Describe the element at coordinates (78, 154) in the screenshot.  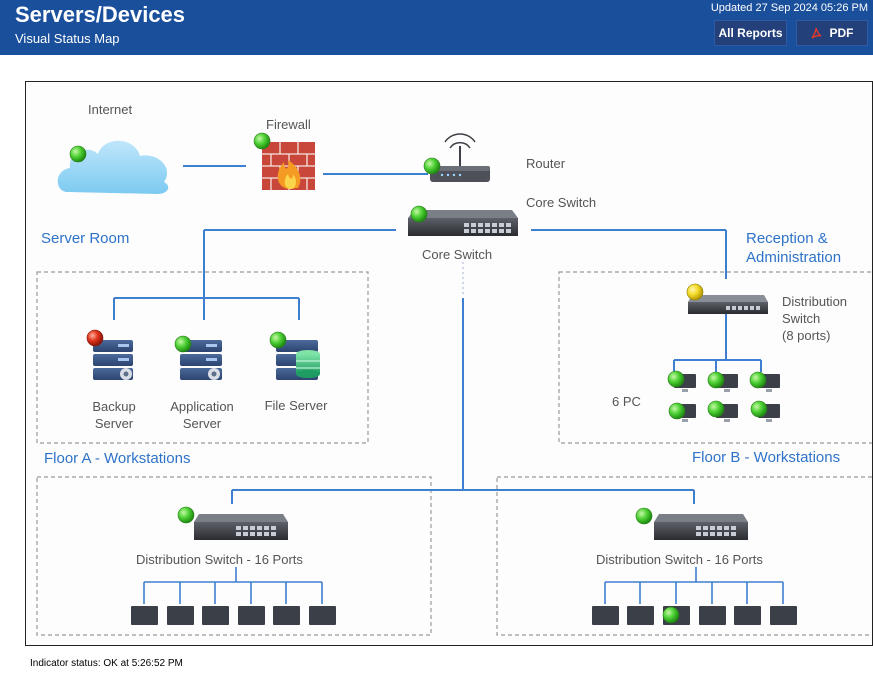
I see `status-indicator-internet` at that location.